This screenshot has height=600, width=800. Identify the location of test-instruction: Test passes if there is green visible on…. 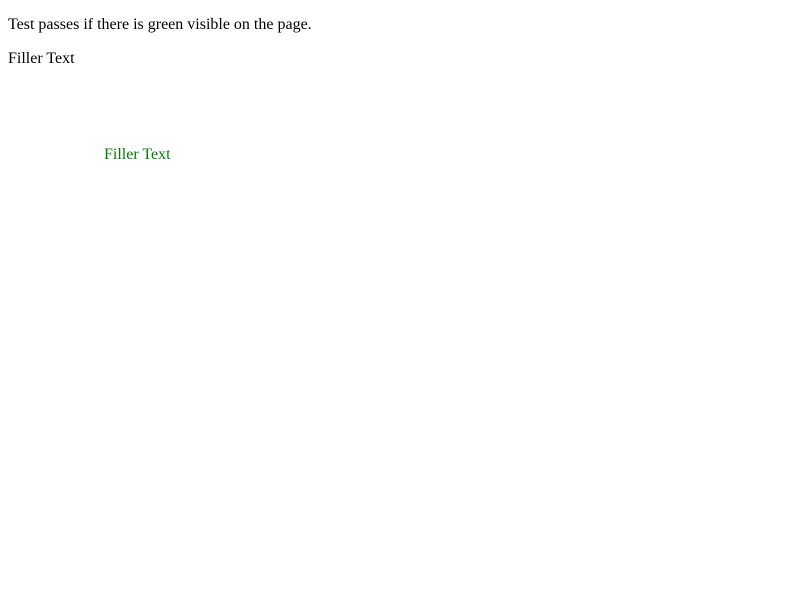
(160, 24).